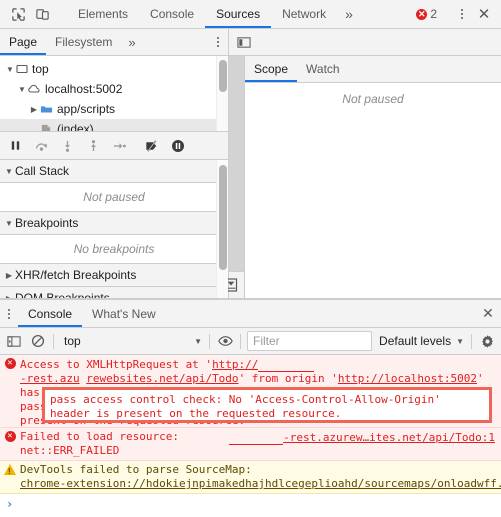 The height and width of the screenshot is (517, 501). What do you see at coordinates (373, 69) in the screenshot?
I see `scope-tabbar: Scope Watch` at bounding box center [373, 69].